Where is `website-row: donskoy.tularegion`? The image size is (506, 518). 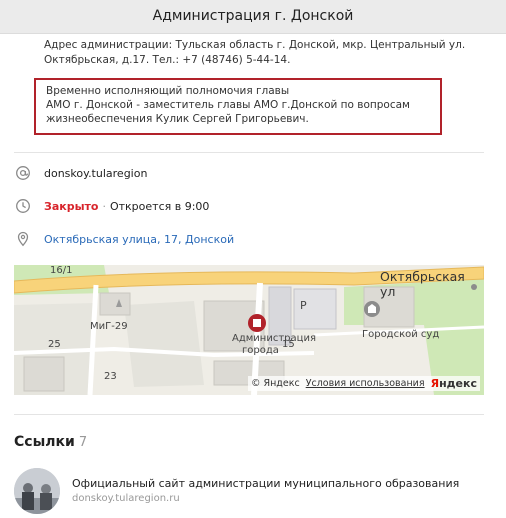 website-row: donskoy.tularegion is located at coordinates (80, 173).